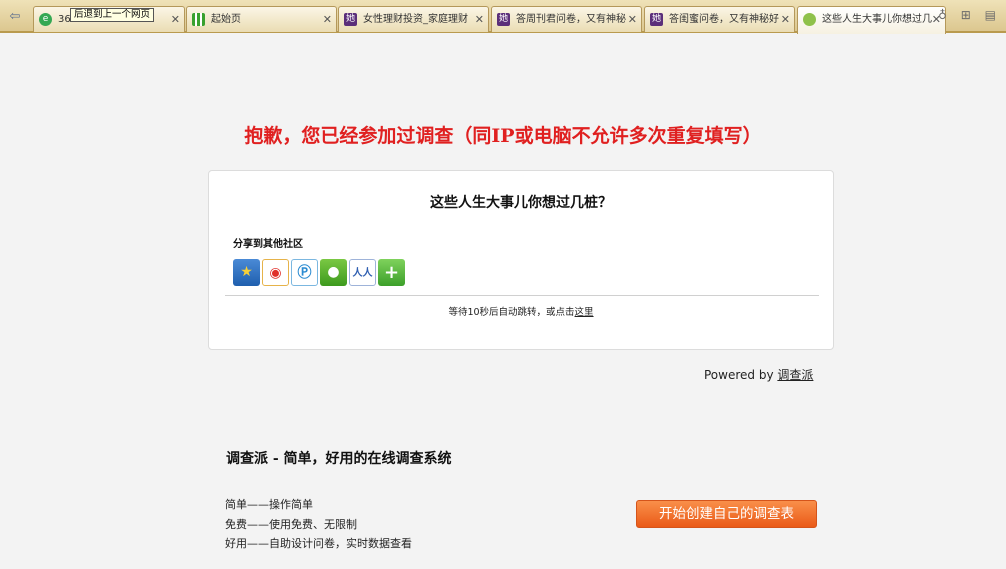  Describe the element at coordinates (584, 312) in the screenshot. I see `redirect-here-link: 这里` at that location.